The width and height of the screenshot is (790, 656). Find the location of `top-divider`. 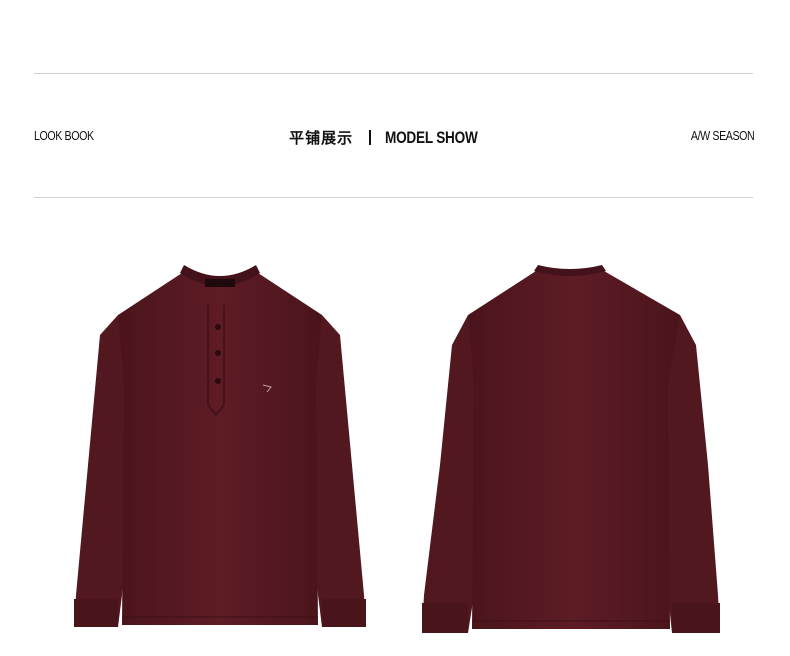

top-divider is located at coordinates (393, 73).